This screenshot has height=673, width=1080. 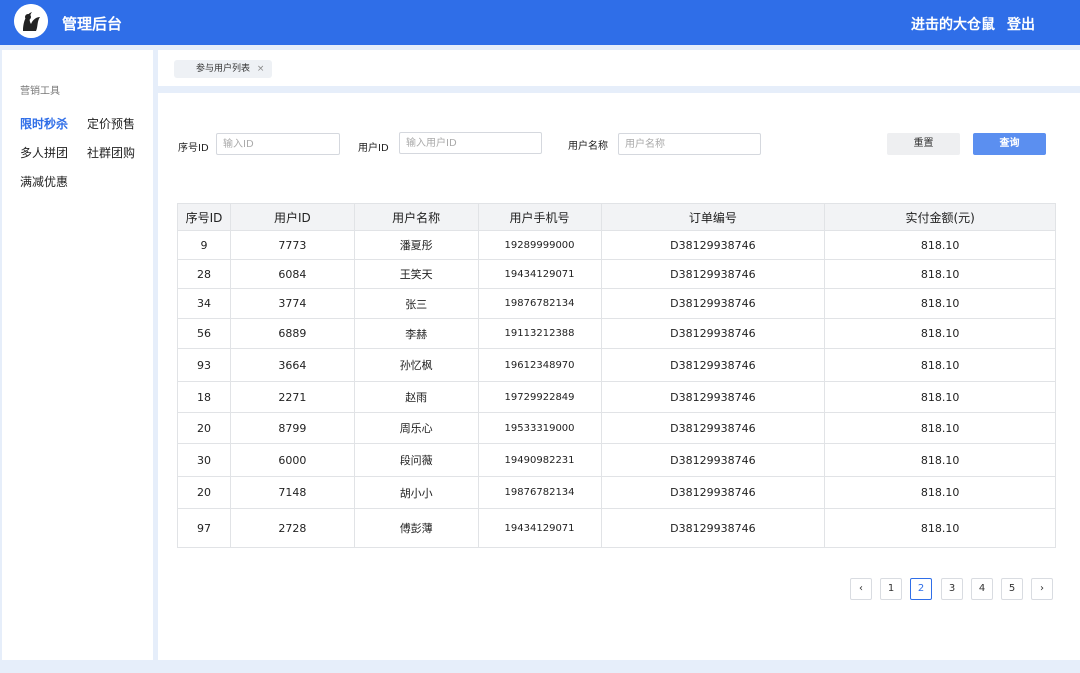 I want to click on table-cell: 19612348970, so click(x=539, y=365).